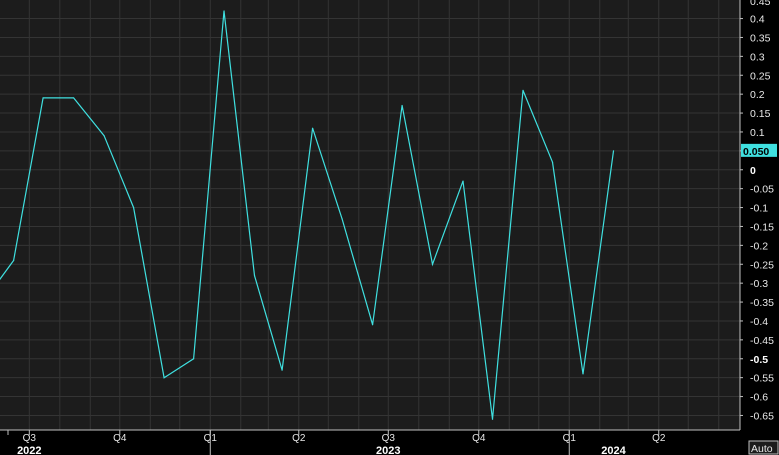 This screenshot has height=455, width=779. What do you see at coordinates (757, 20) in the screenshot?
I see `y-tick-label: 0.4` at bounding box center [757, 20].